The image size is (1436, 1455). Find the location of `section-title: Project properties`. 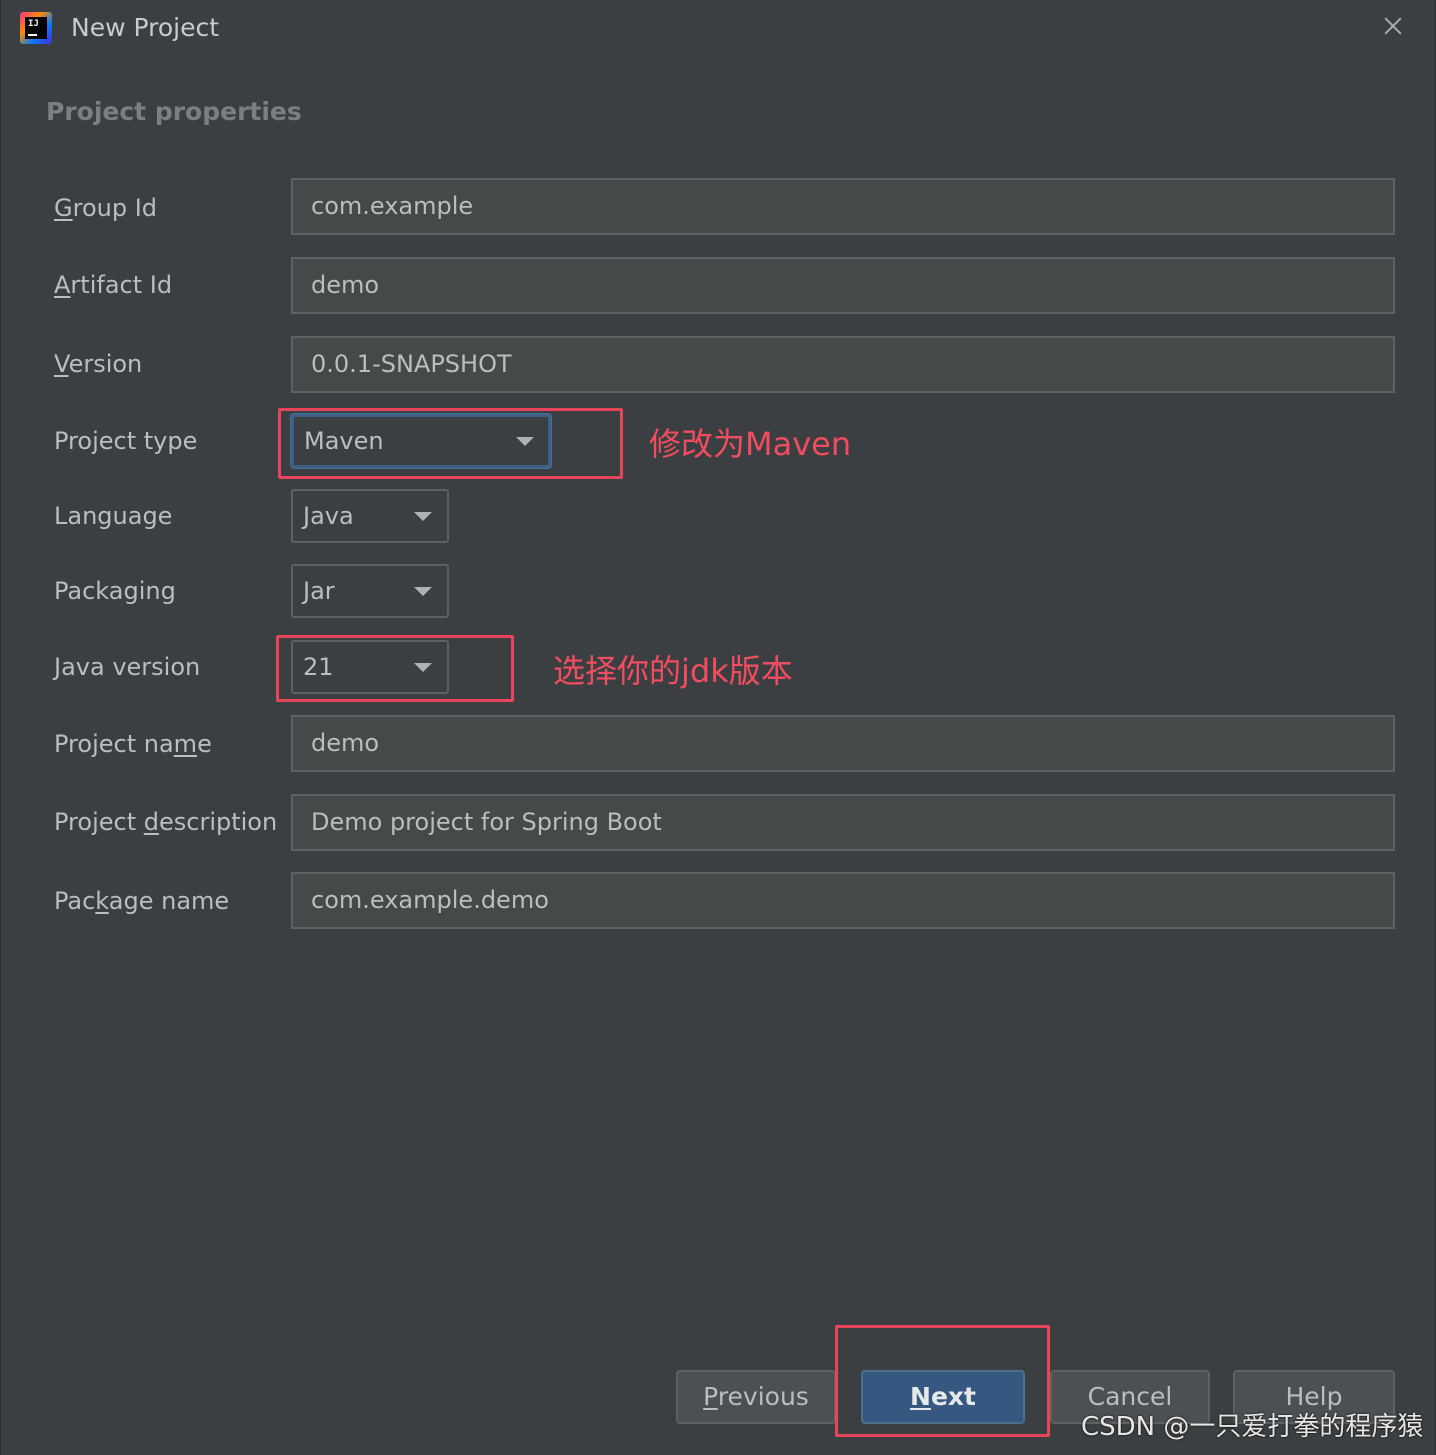

section-title: Project properties is located at coordinates (174, 111).